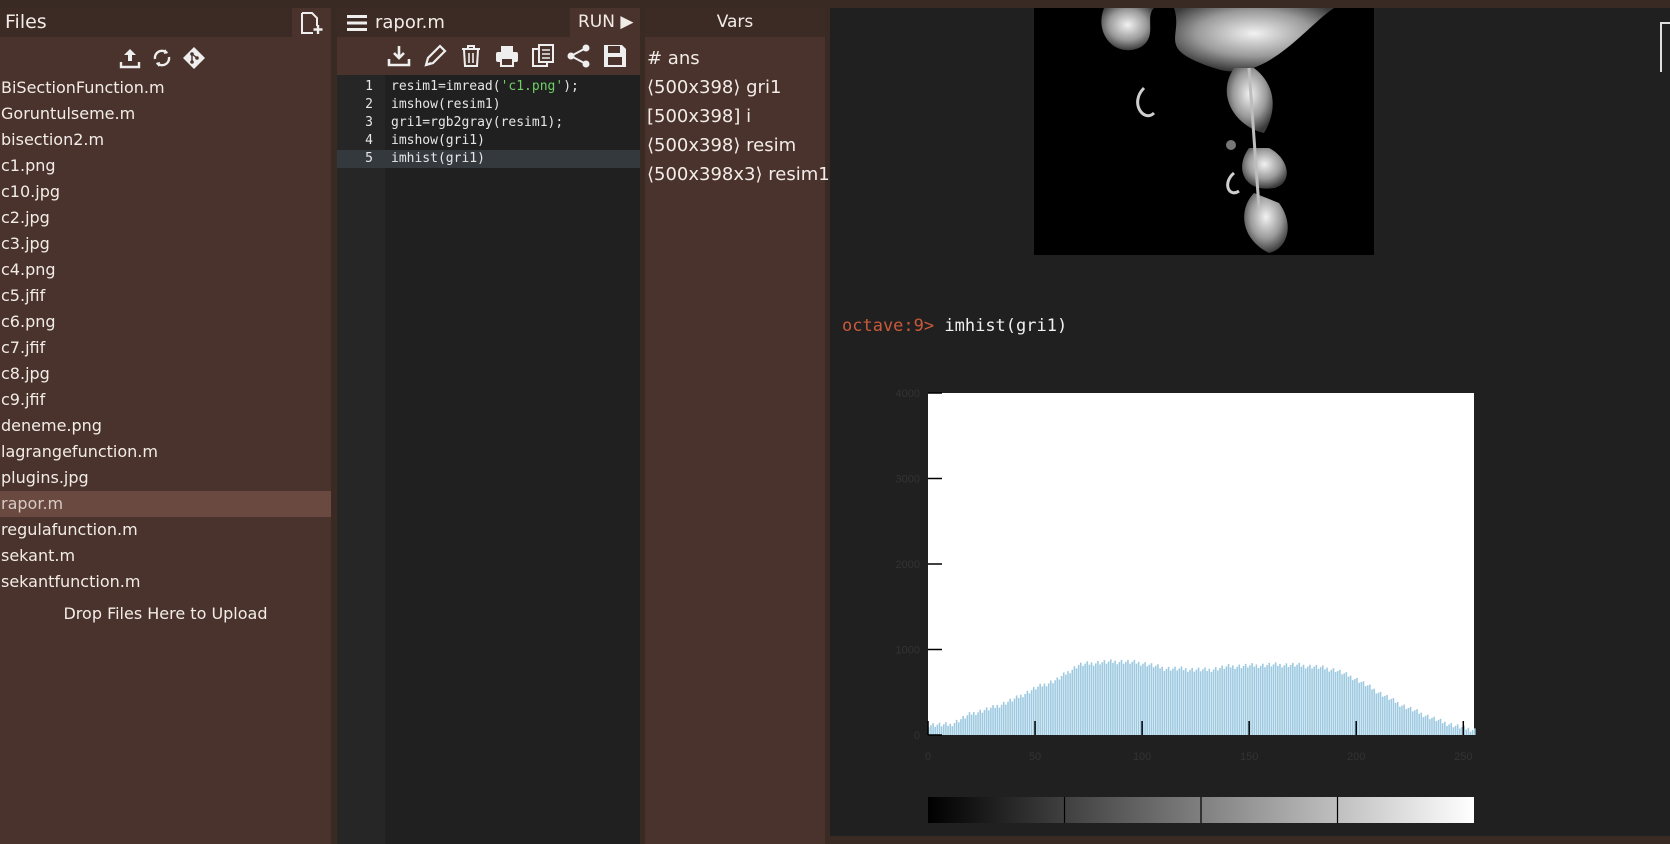 The height and width of the screenshot is (844, 1670). What do you see at coordinates (194, 58) in the screenshot?
I see `git-icon` at bounding box center [194, 58].